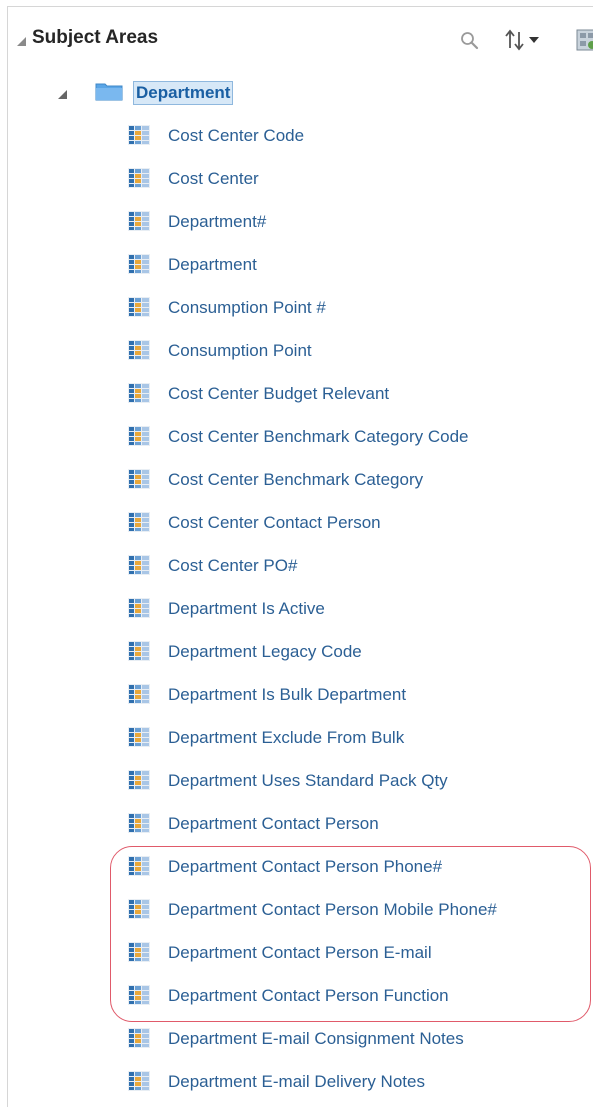  I want to click on folder-icon, so click(109, 93).